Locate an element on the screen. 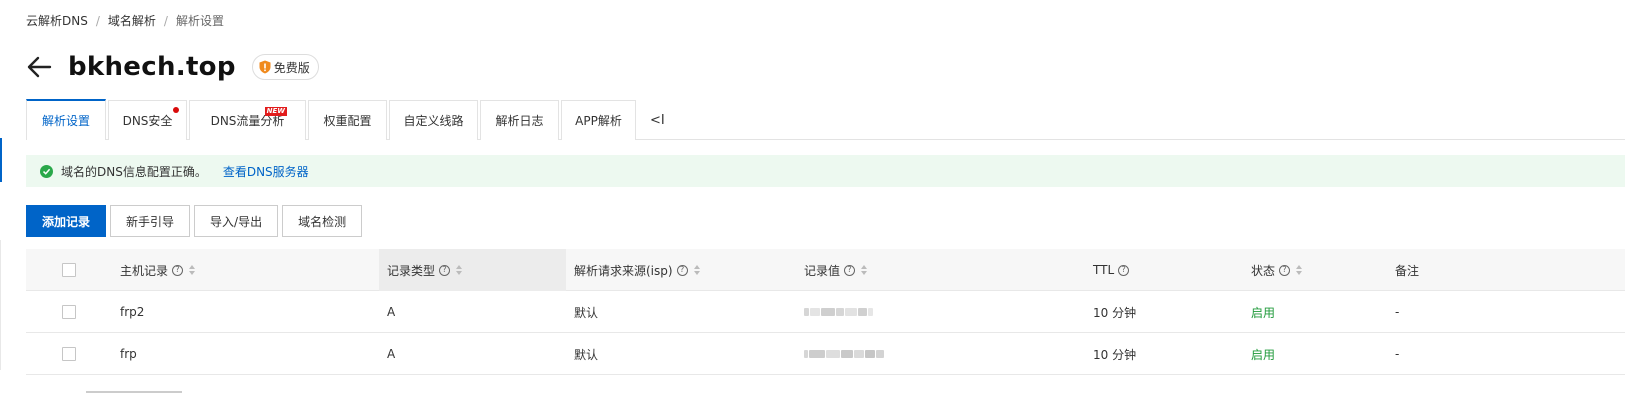  tab-dns-security: DNS安全 is located at coordinates (147, 120).